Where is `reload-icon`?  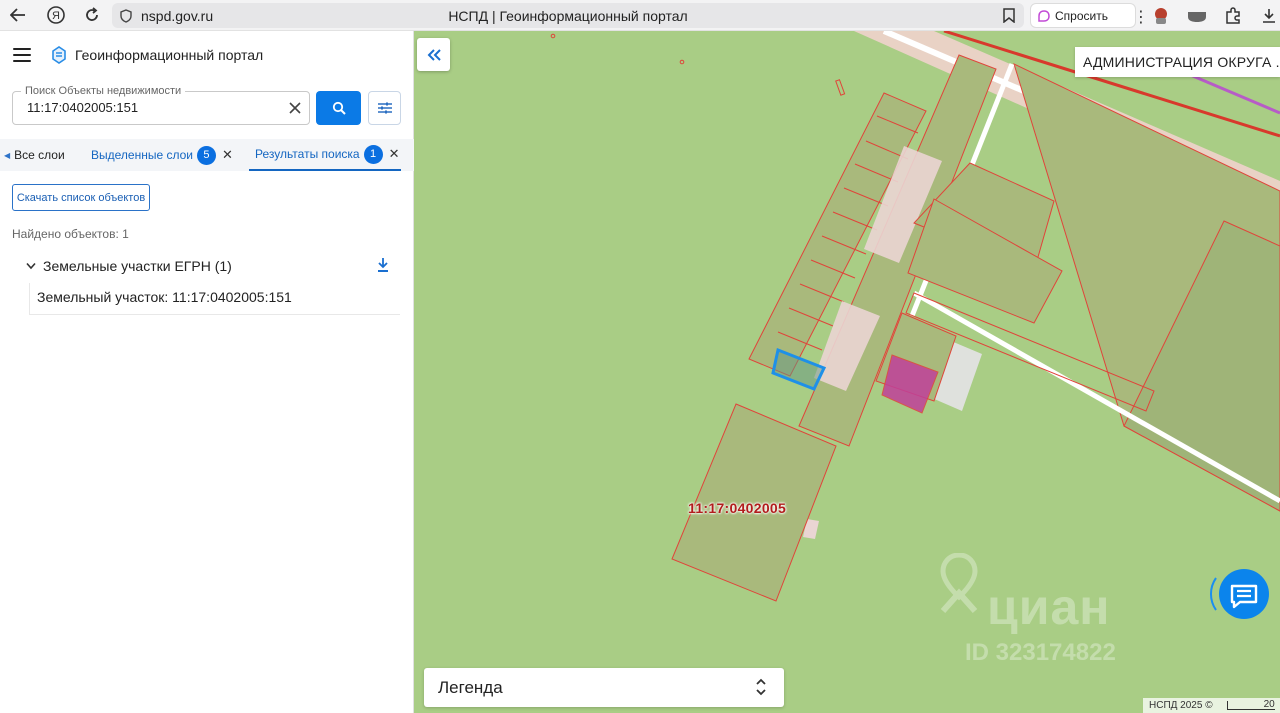 reload-icon is located at coordinates (92, 15).